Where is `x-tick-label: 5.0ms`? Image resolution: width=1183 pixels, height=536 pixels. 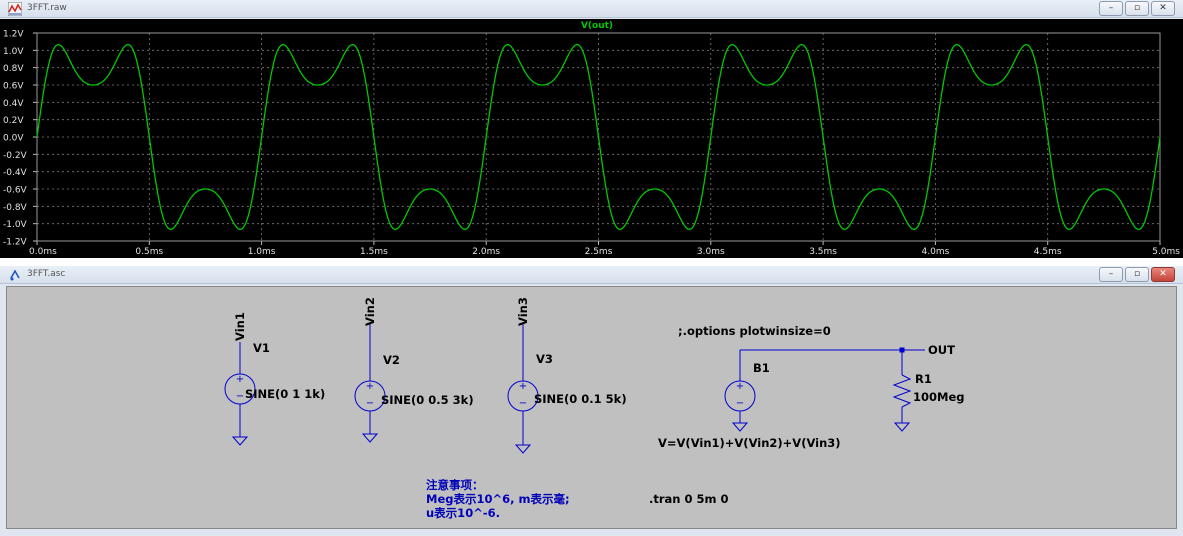
x-tick-label: 5.0ms is located at coordinates (1166, 252).